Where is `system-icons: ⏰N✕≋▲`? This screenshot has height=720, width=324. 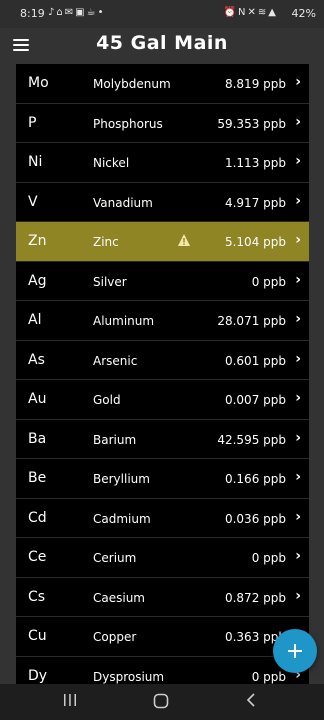 system-icons: ⏰N✕≋▲ is located at coordinates (251, 12).